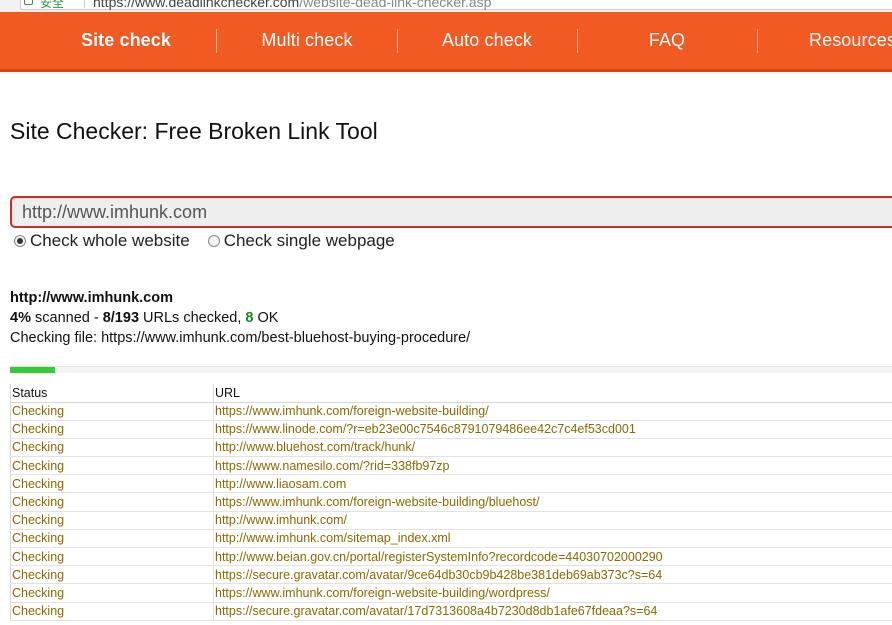 This screenshot has width=892, height=625. What do you see at coordinates (552, 539) in the screenshot?
I see `row-url-cell: http://www.imhunk.com/sitemap_index.xml` at bounding box center [552, 539].